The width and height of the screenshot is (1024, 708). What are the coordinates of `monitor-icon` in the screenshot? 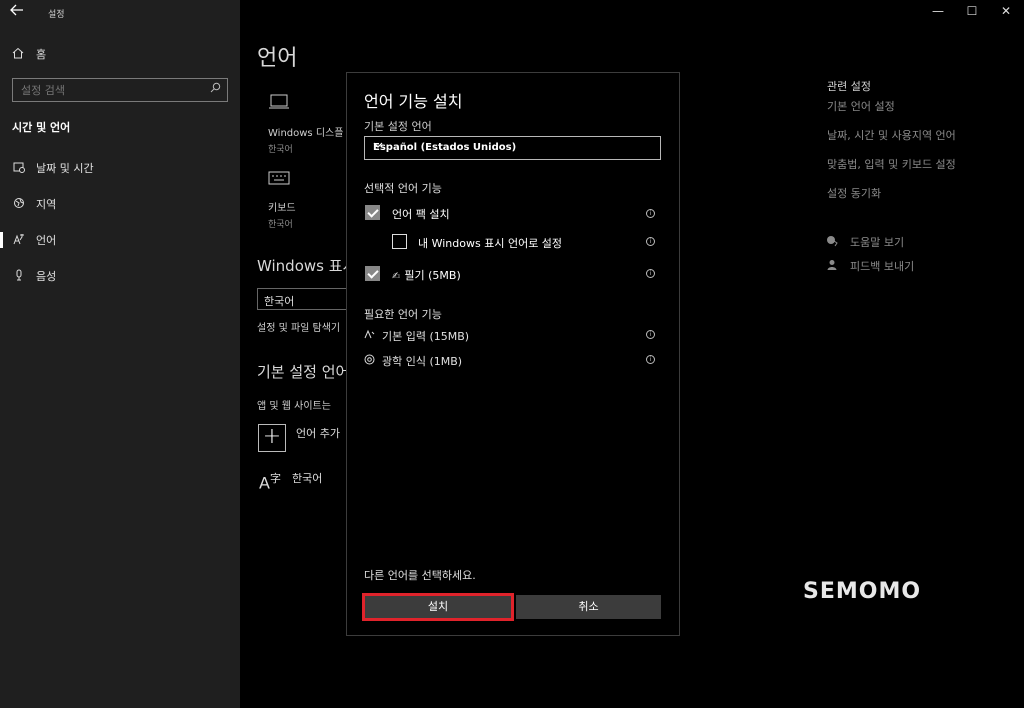 It's located at (305, 104).